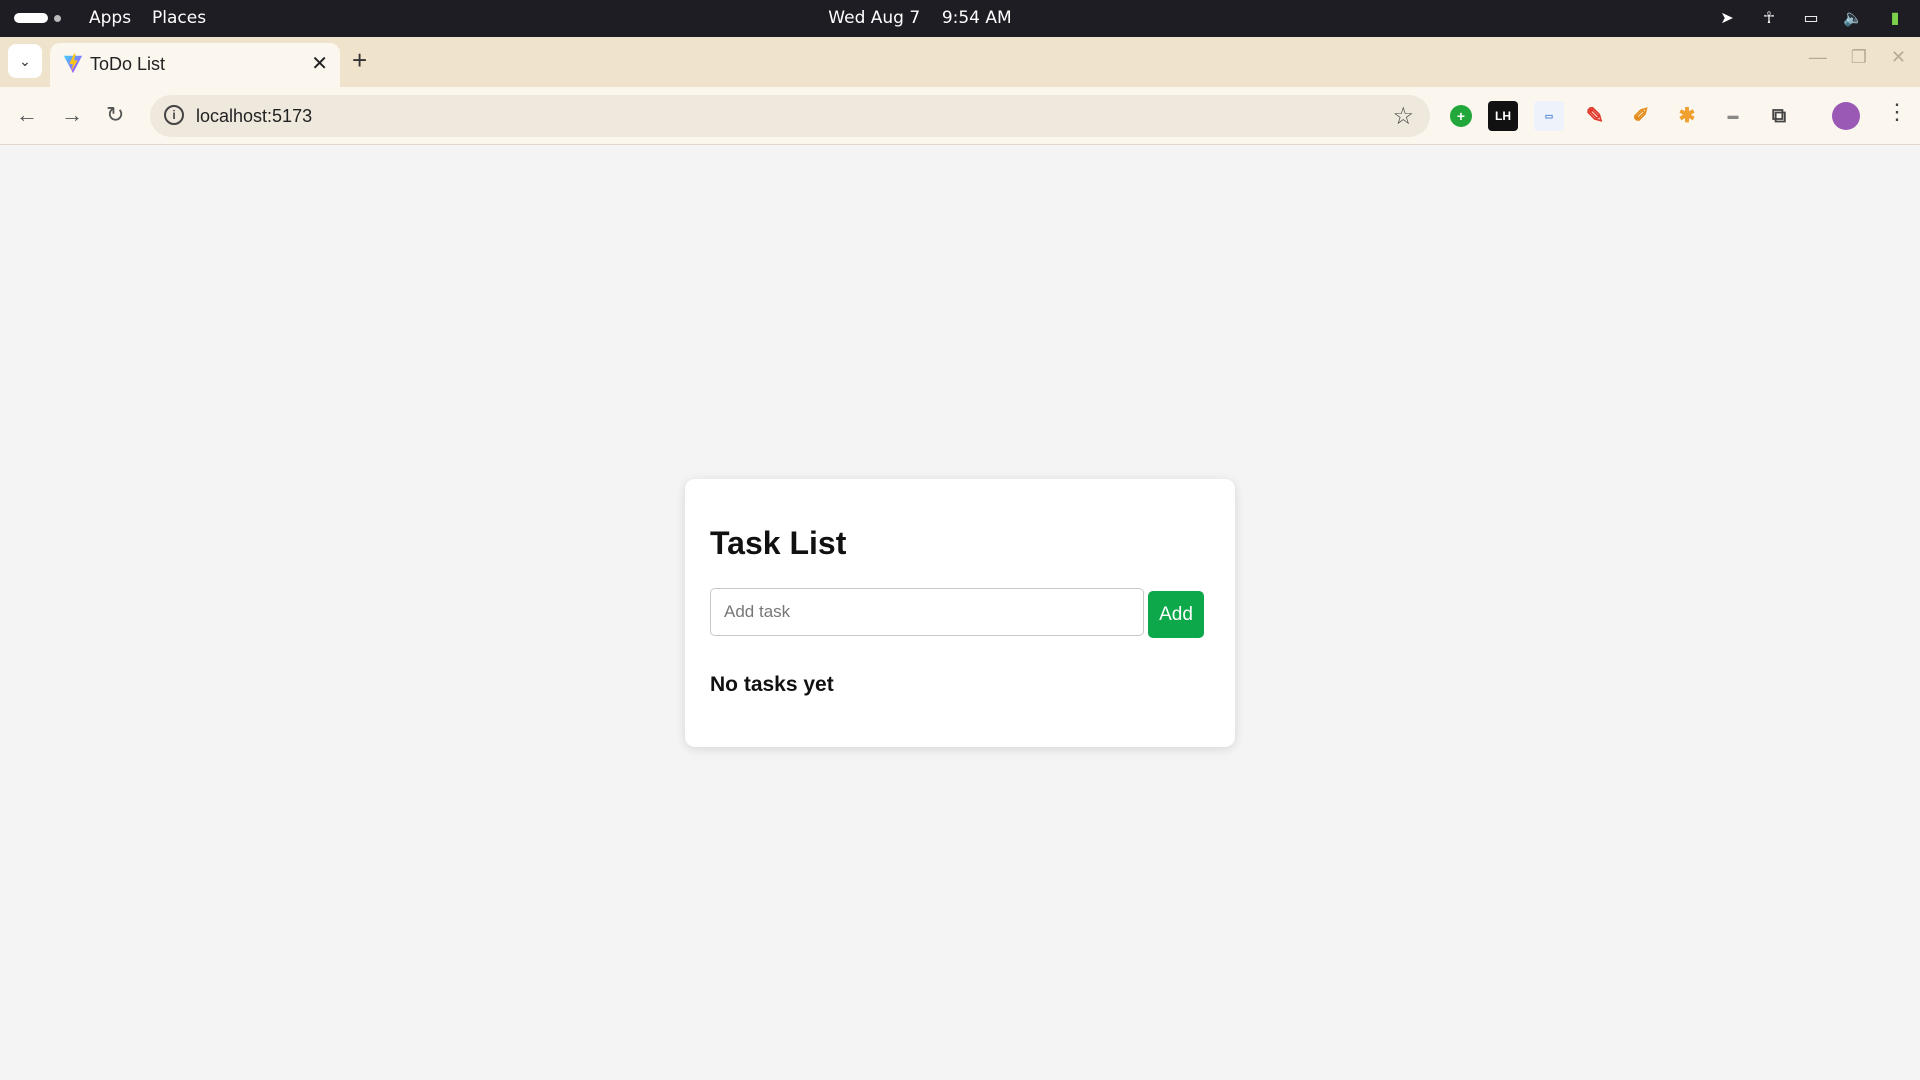 This screenshot has height=1080, width=1920. Describe the element at coordinates (874, 18) in the screenshot. I see `date-label: Wed Aug 7` at that location.